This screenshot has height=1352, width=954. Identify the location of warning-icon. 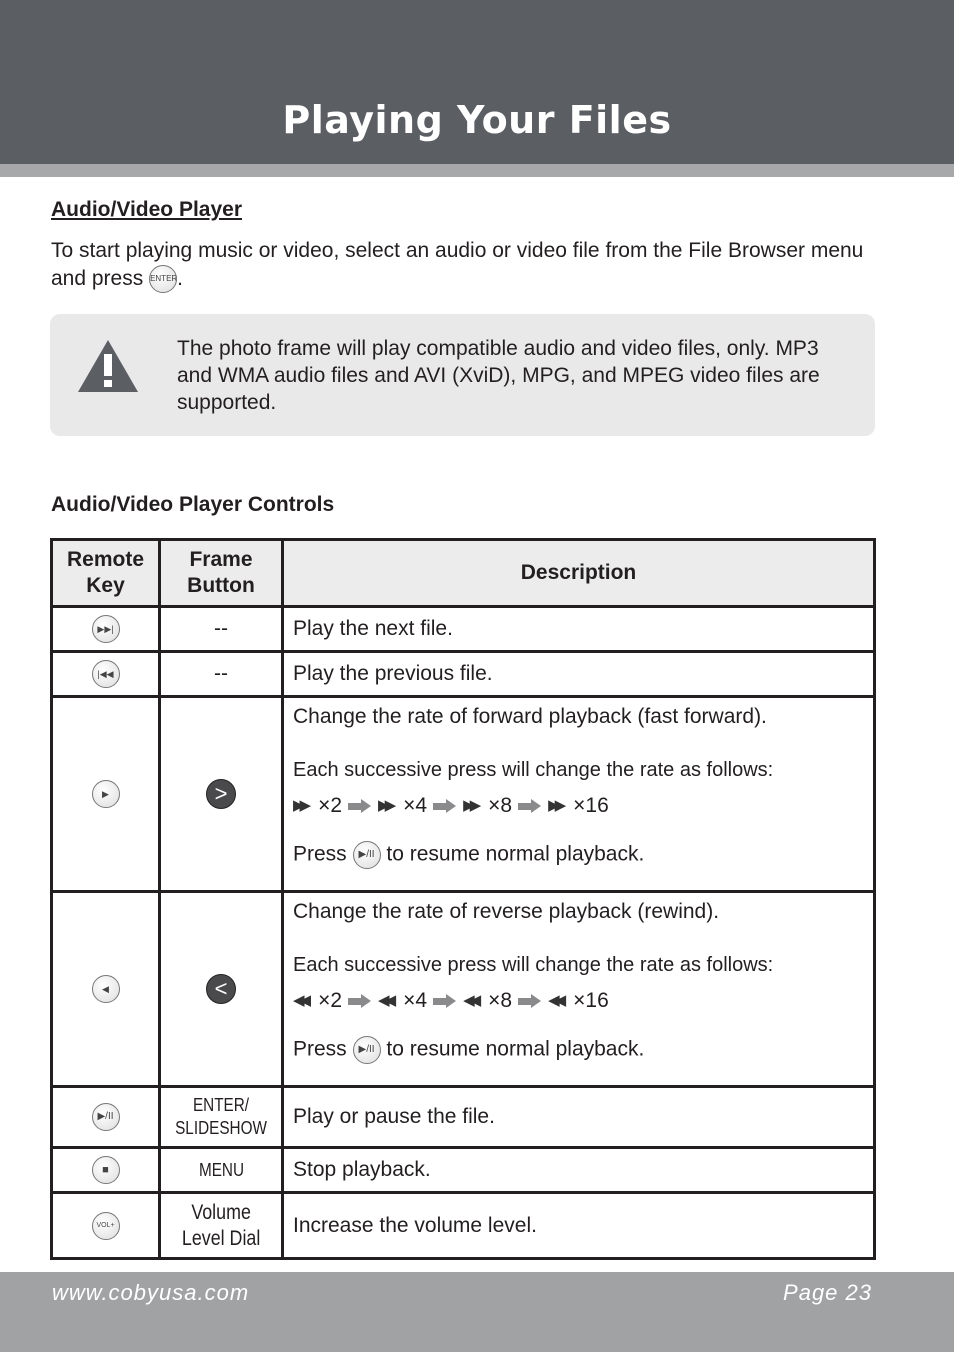
(108, 366).